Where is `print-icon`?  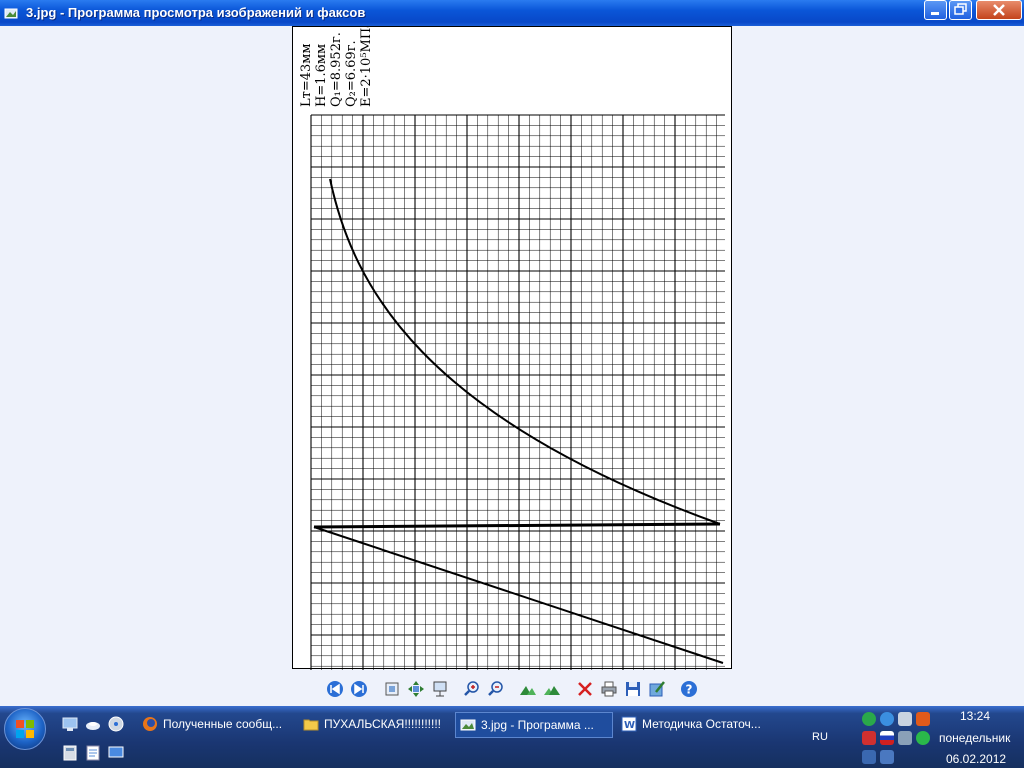
print-icon is located at coordinates (609, 689).